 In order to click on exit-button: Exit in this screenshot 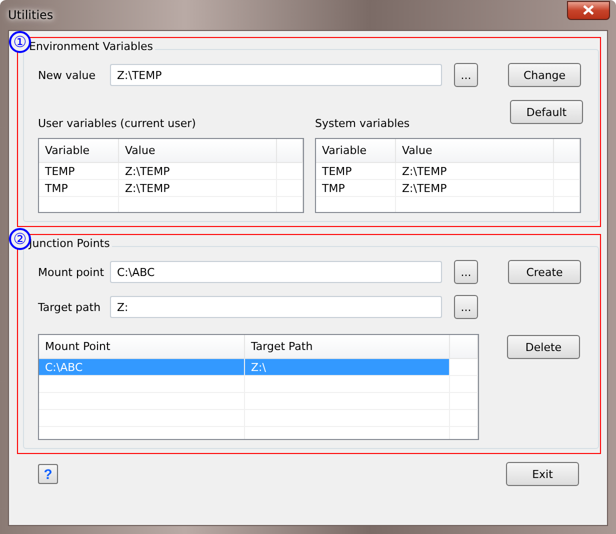, I will do `click(542, 474)`.